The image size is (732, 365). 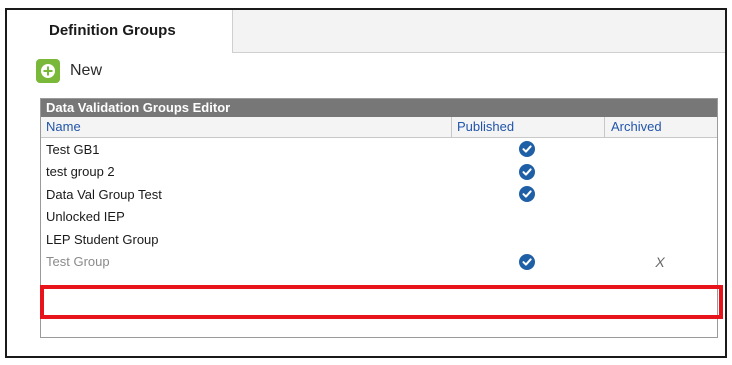 What do you see at coordinates (102, 239) in the screenshot?
I see `group-name: LEP Student Group` at bounding box center [102, 239].